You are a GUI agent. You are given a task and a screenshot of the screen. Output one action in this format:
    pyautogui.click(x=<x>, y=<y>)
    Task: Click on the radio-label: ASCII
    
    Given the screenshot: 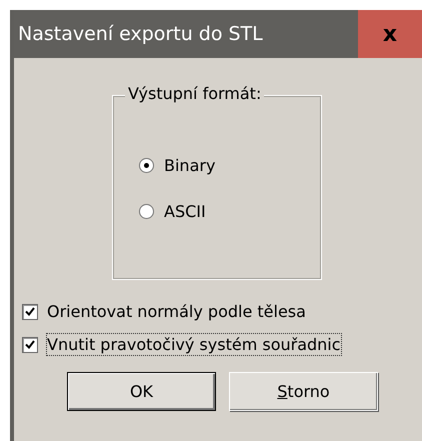 What is the action you would take?
    pyautogui.click(x=185, y=211)
    